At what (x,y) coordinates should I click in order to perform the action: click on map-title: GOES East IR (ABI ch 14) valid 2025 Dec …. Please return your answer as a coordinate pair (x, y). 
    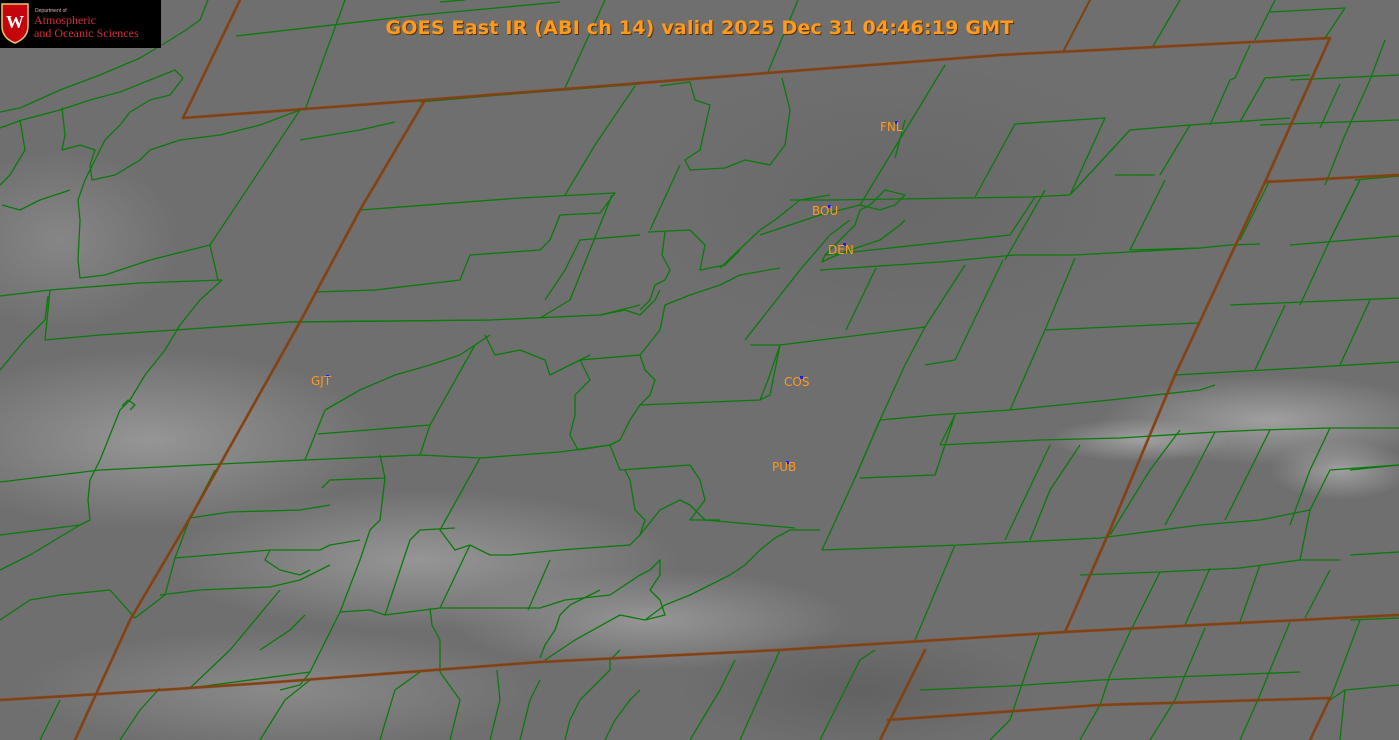
    Looking at the image, I should click on (699, 28).